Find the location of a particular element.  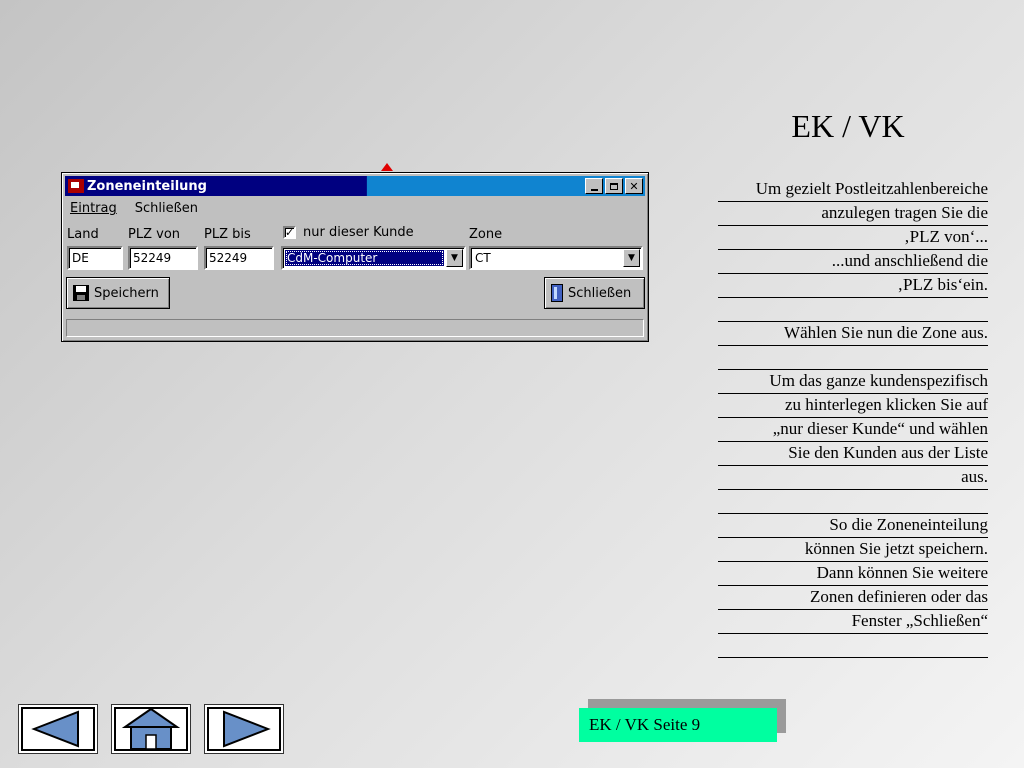

kunde-select: CdM-Computer ▼ is located at coordinates (373, 258).